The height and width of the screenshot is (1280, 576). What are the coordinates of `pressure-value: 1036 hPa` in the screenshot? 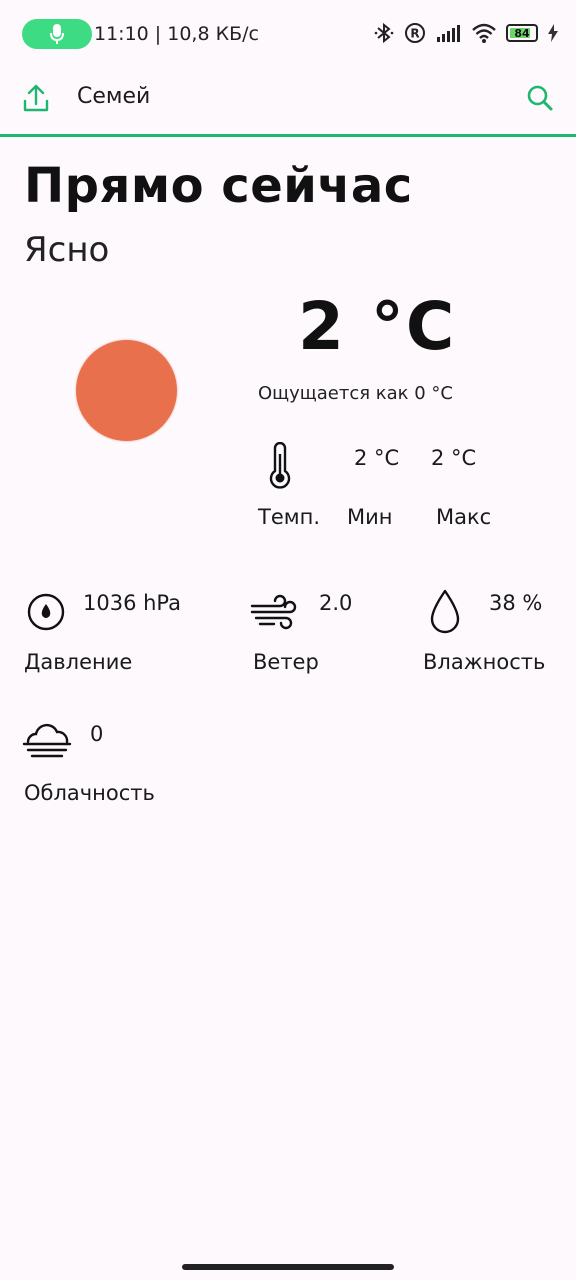 It's located at (132, 603).